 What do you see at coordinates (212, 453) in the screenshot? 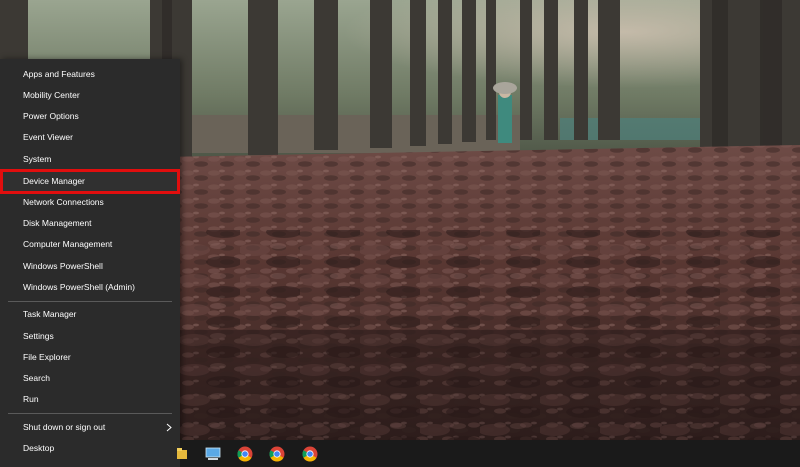
I see `this-pc-icon` at bounding box center [212, 453].